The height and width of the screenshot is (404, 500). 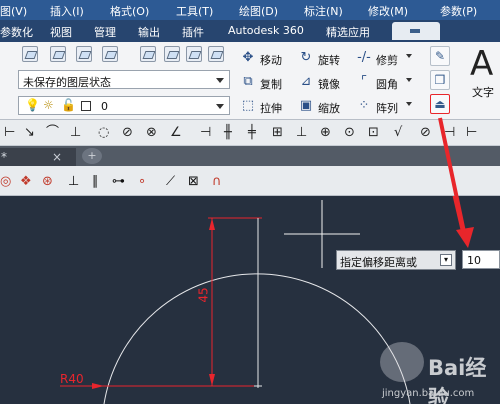 What do you see at coordinates (29, 133) in the screenshot?
I see `aligned-dim-icon: ↘` at bounding box center [29, 133].